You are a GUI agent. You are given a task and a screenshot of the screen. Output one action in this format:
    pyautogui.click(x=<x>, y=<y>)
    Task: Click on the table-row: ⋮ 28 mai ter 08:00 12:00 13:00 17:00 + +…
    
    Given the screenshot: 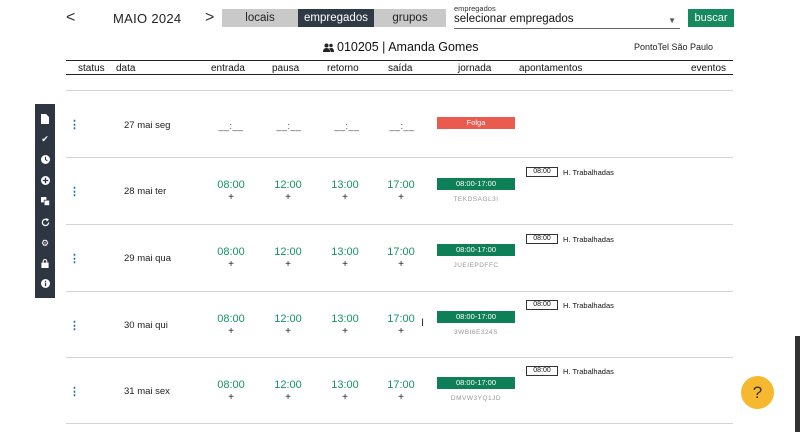 What is the action you would take?
    pyautogui.click(x=399, y=190)
    